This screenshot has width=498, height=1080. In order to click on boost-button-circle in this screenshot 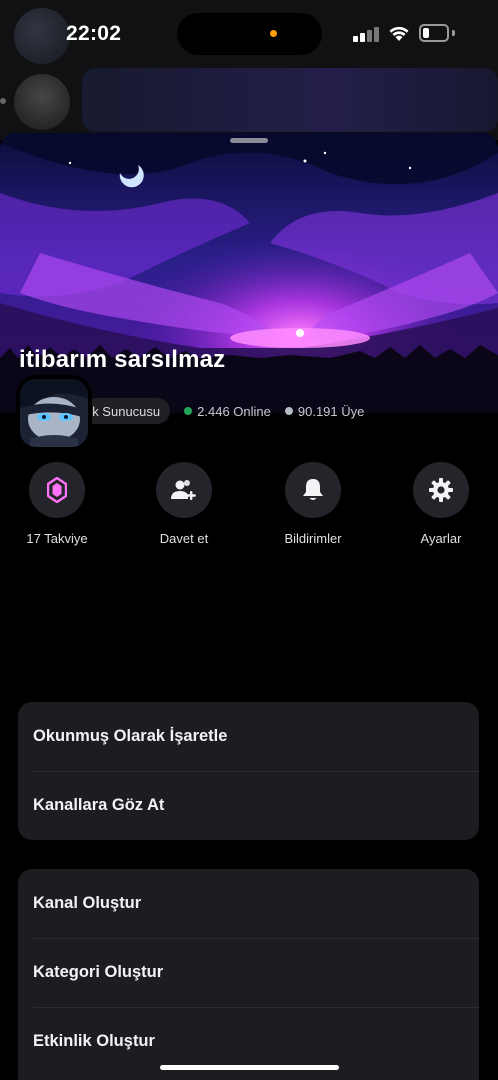, I will do `click(57, 490)`.